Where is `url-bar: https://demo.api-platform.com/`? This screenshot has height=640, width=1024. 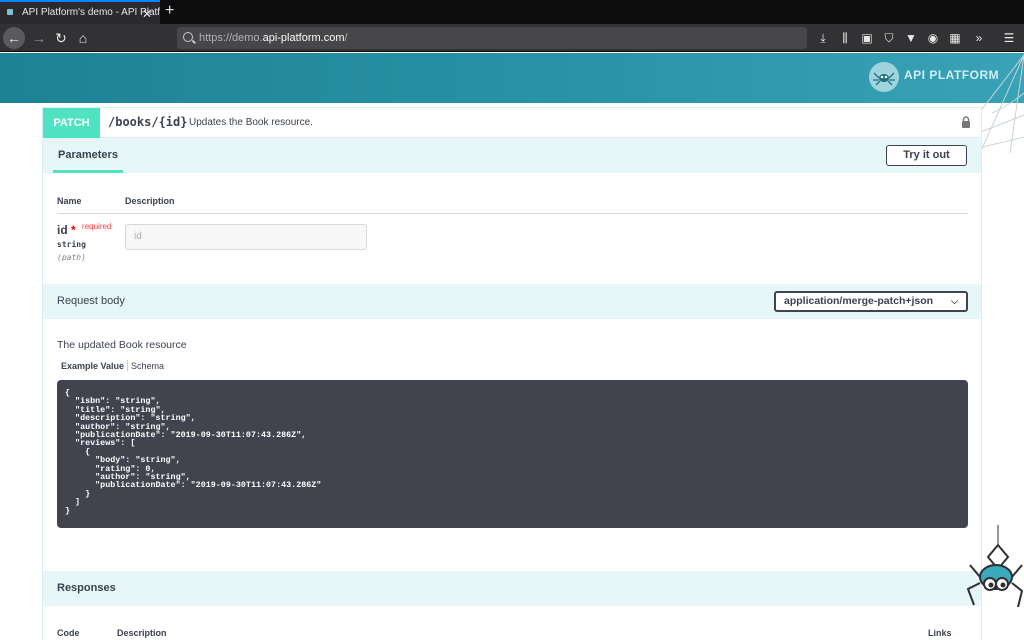
url-bar: https://demo.api-platform.com/ is located at coordinates (492, 38).